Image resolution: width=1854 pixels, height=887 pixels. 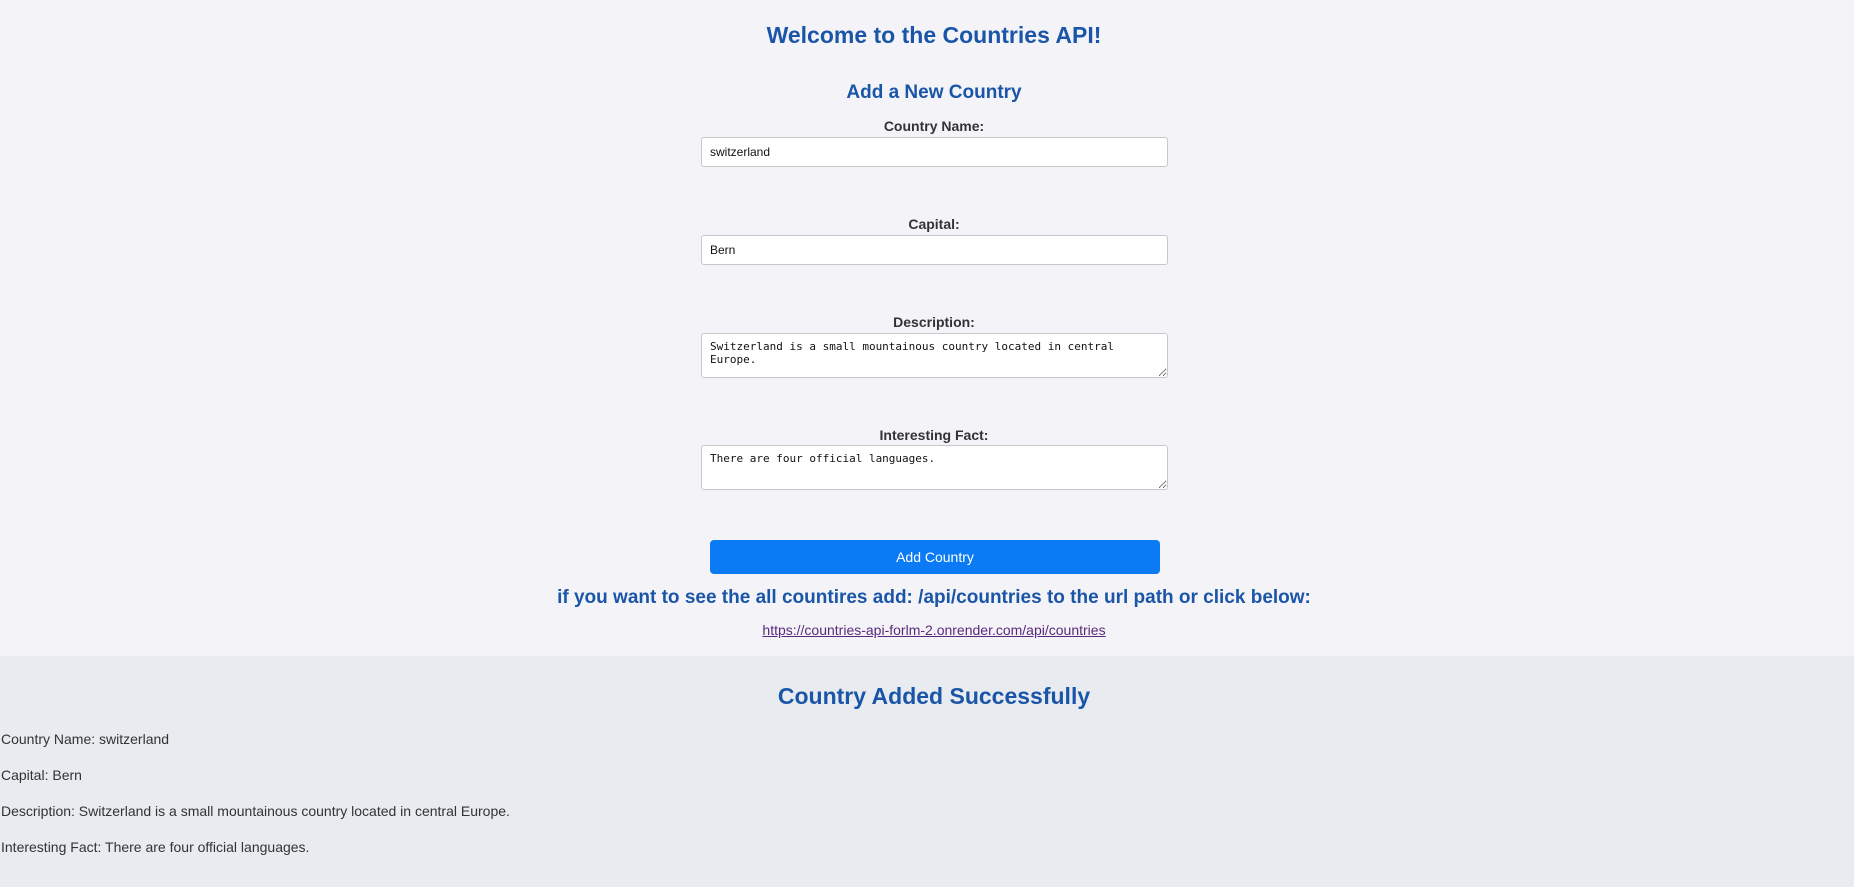 I want to click on result-title: Country Added Successfully, so click(x=934, y=696).